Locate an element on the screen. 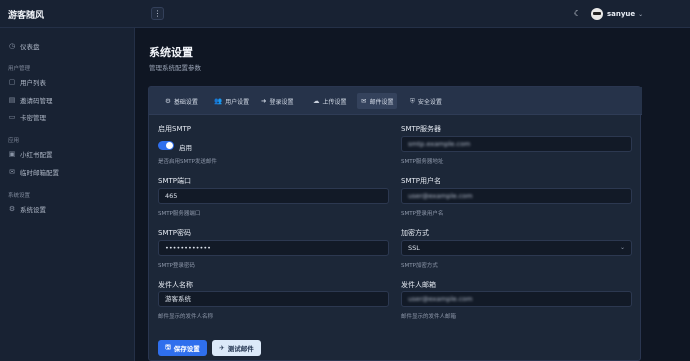 Image resolution: width=690 pixels, height=361 pixels. user-menu: sanyue ⌄ is located at coordinates (617, 14).